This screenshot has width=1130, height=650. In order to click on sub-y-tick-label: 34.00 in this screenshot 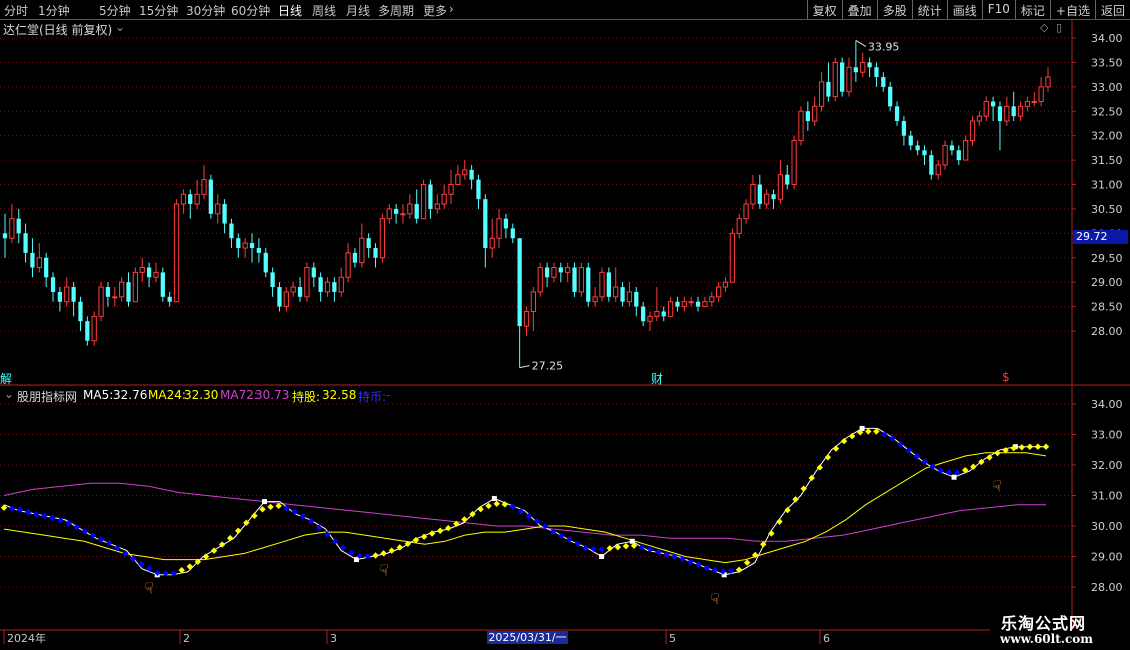, I will do `click(1107, 404)`.